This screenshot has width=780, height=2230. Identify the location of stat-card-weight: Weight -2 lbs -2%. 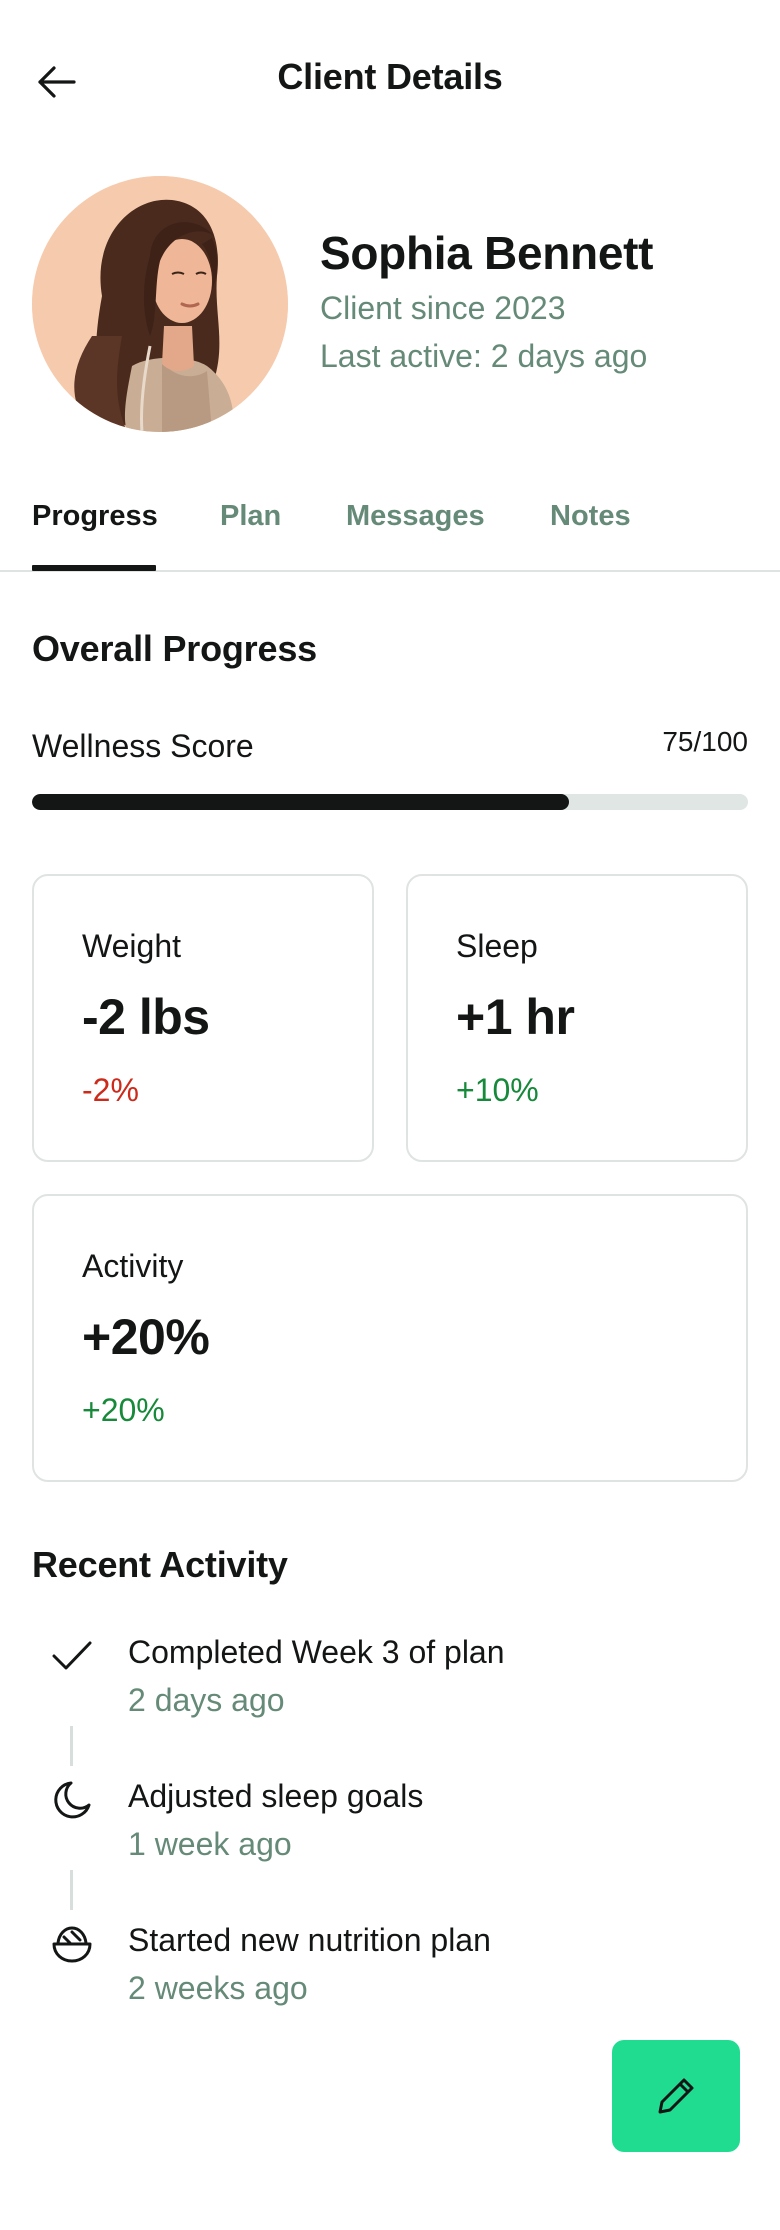
(203, 1018).